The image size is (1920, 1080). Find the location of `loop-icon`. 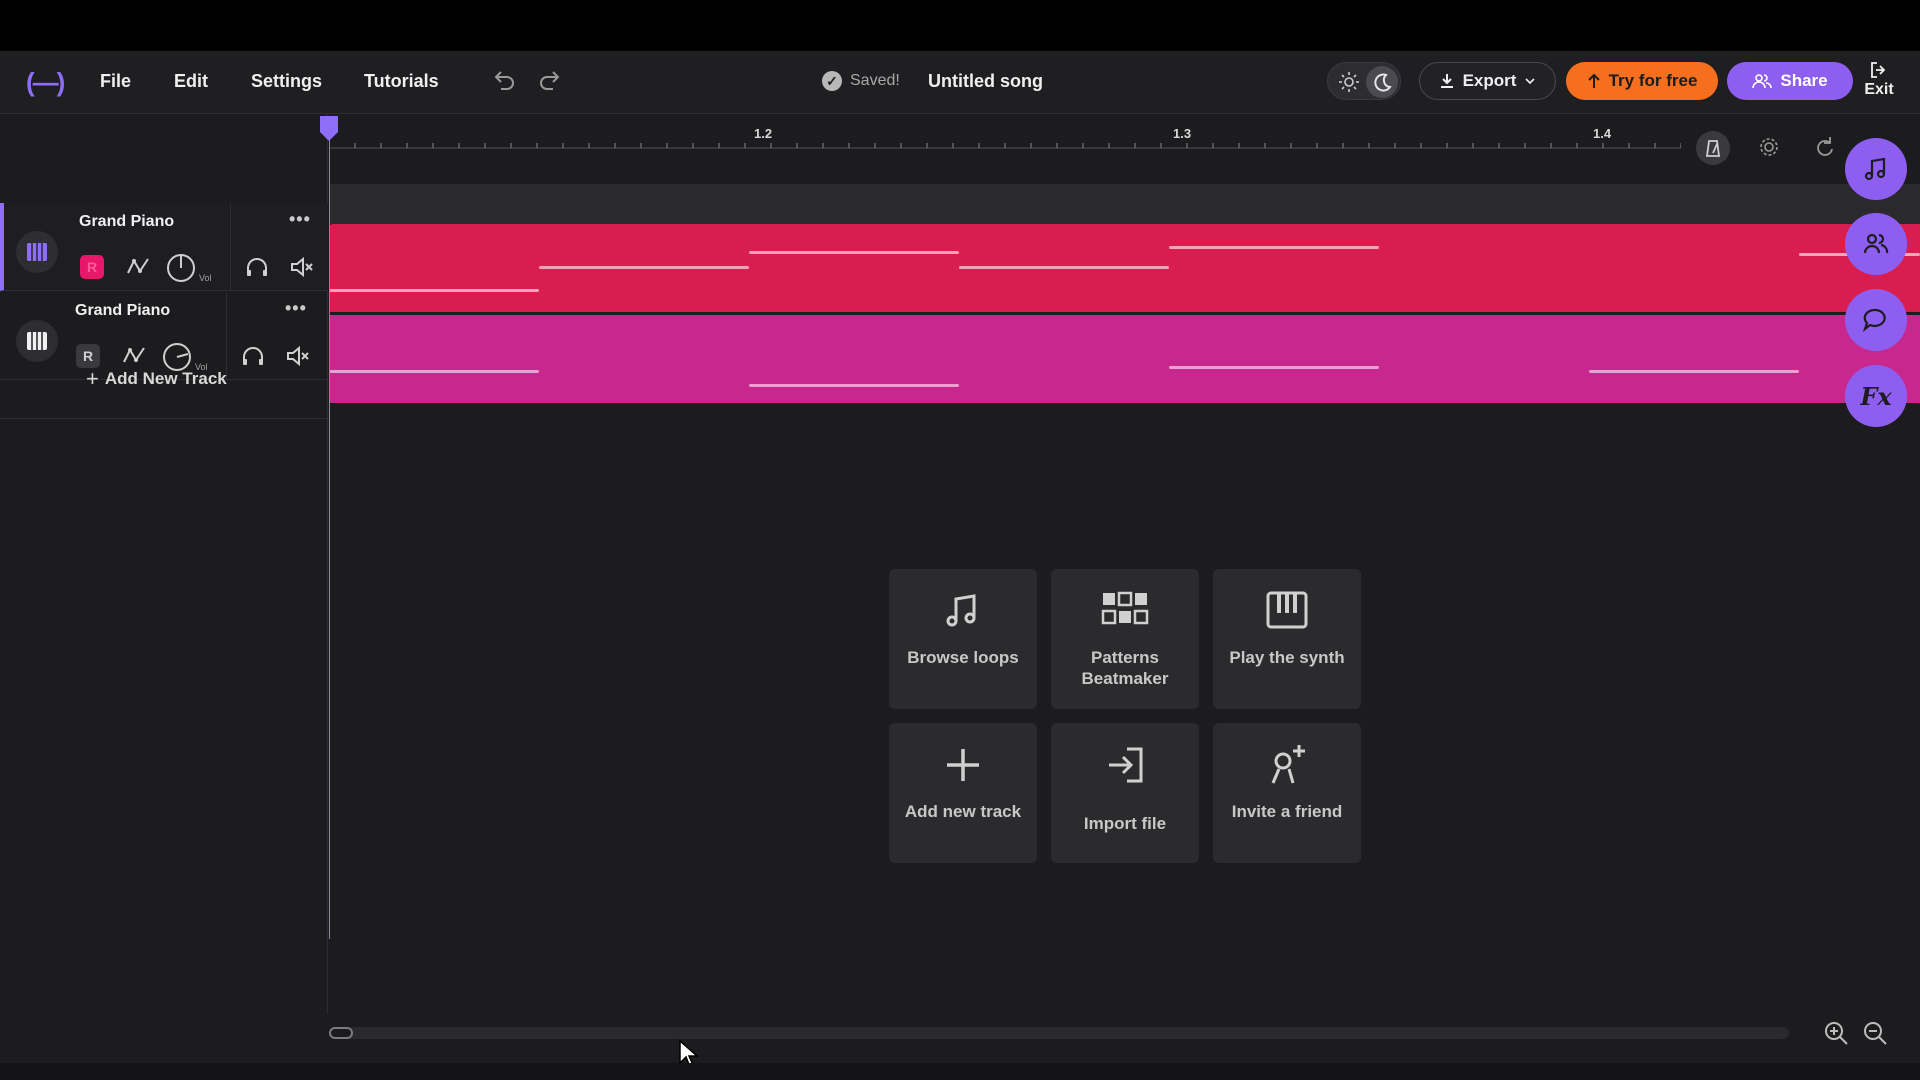

loop-icon is located at coordinates (1825, 146).